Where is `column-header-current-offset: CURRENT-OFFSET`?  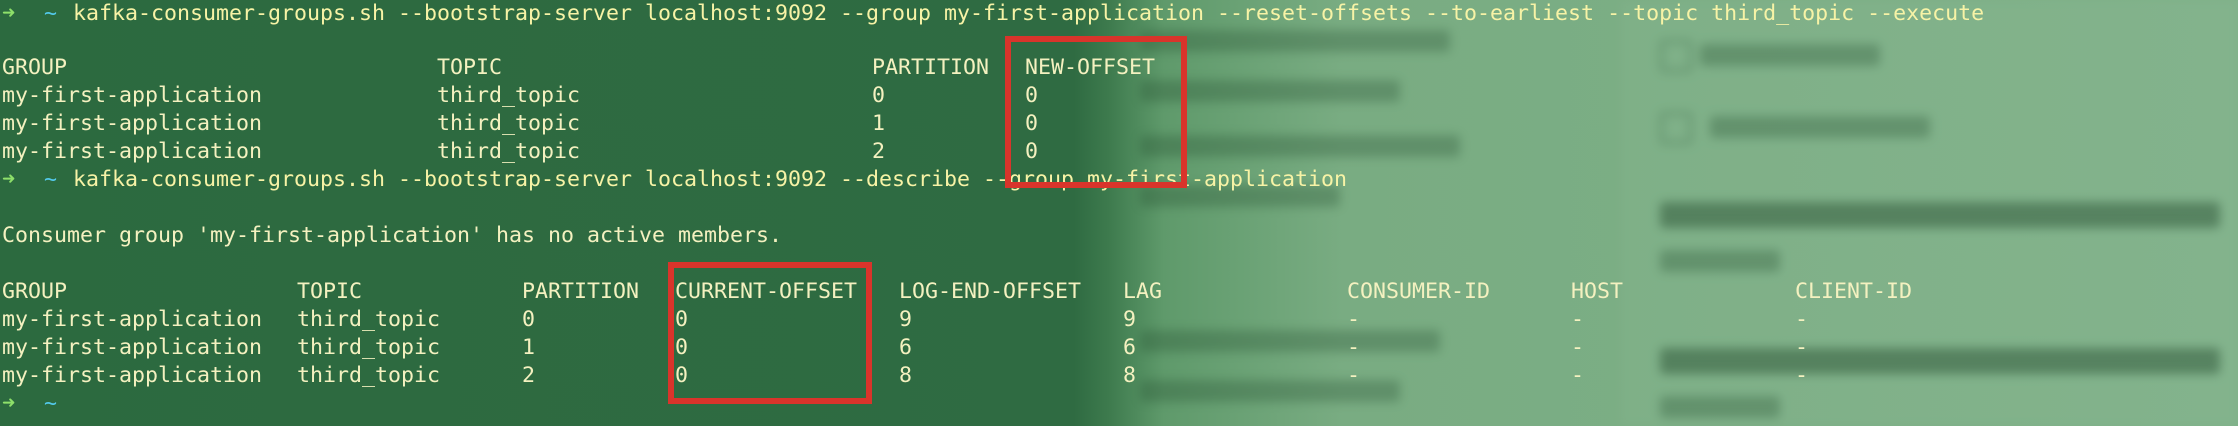 column-header-current-offset: CURRENT-OFFSET is located at coordinates (766, 291).